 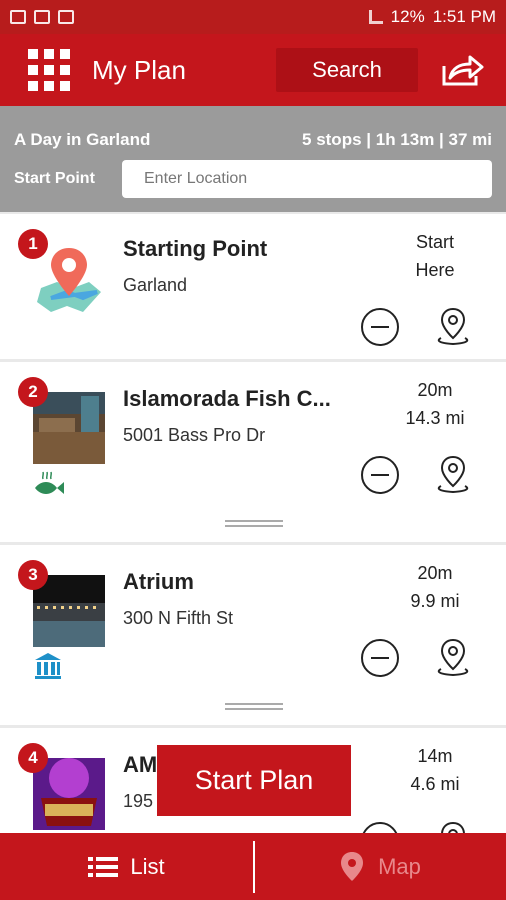 What do you see at coordinates (435, 784) in the screenshot?
I see `stop-travel-distance: 4.6 mi` at bounding box center [435, 784].